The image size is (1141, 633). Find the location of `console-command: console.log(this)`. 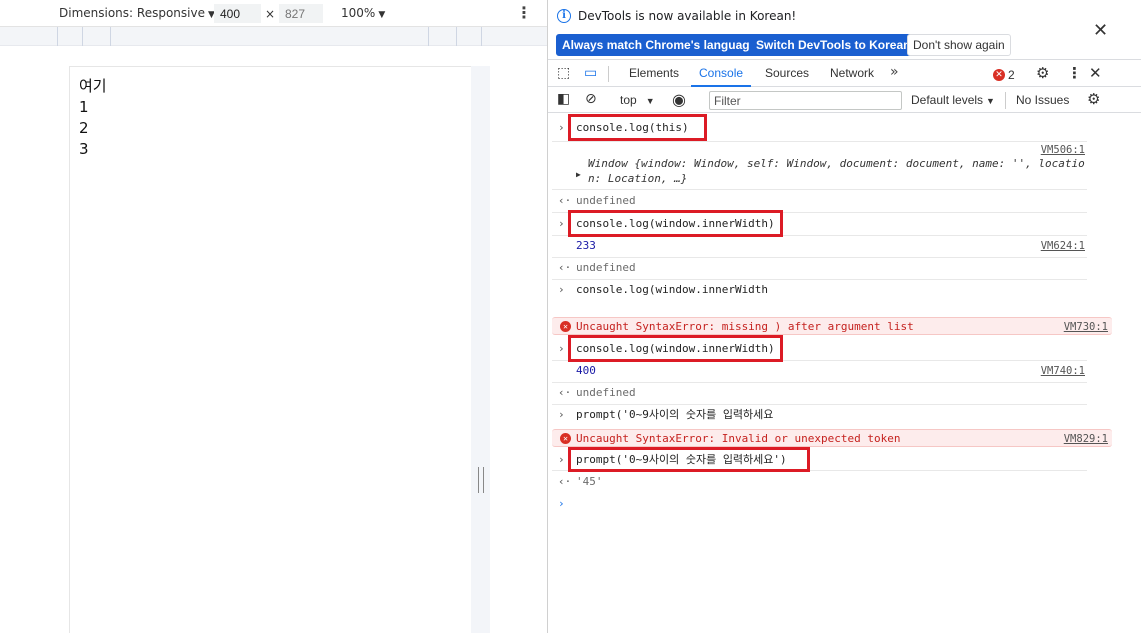

console-command: console.log(this) is located at coordinates (632, 128).